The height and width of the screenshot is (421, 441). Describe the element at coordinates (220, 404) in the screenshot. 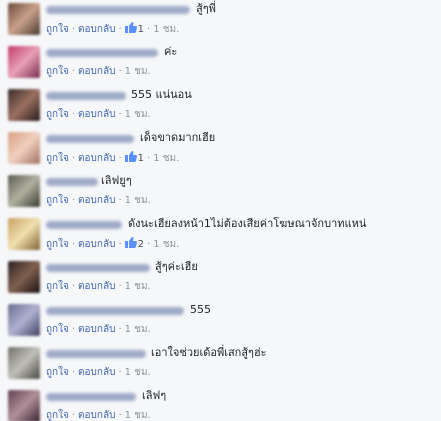

I see `comment: เลิฟๆ ถูกใจ · ตอบกลับ · 1 ชม.` at that location.